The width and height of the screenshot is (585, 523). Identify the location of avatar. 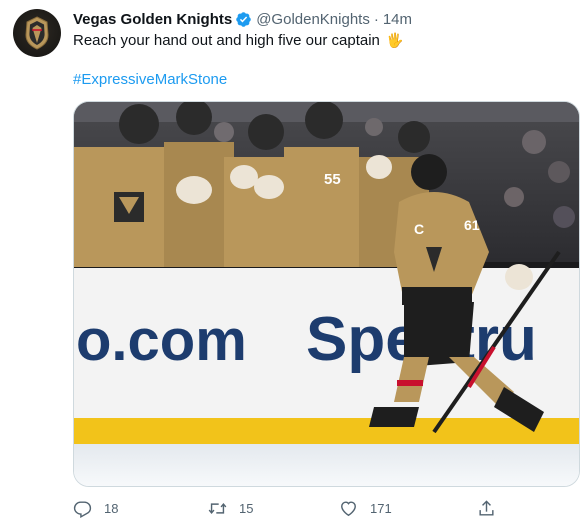
(37, 33).